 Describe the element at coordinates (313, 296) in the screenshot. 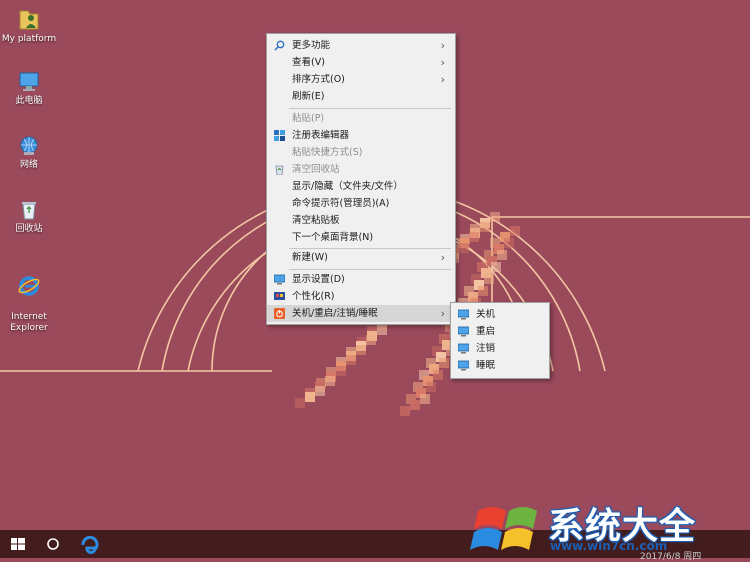

I see `menu-item-label: 个性化(R)` at that location.